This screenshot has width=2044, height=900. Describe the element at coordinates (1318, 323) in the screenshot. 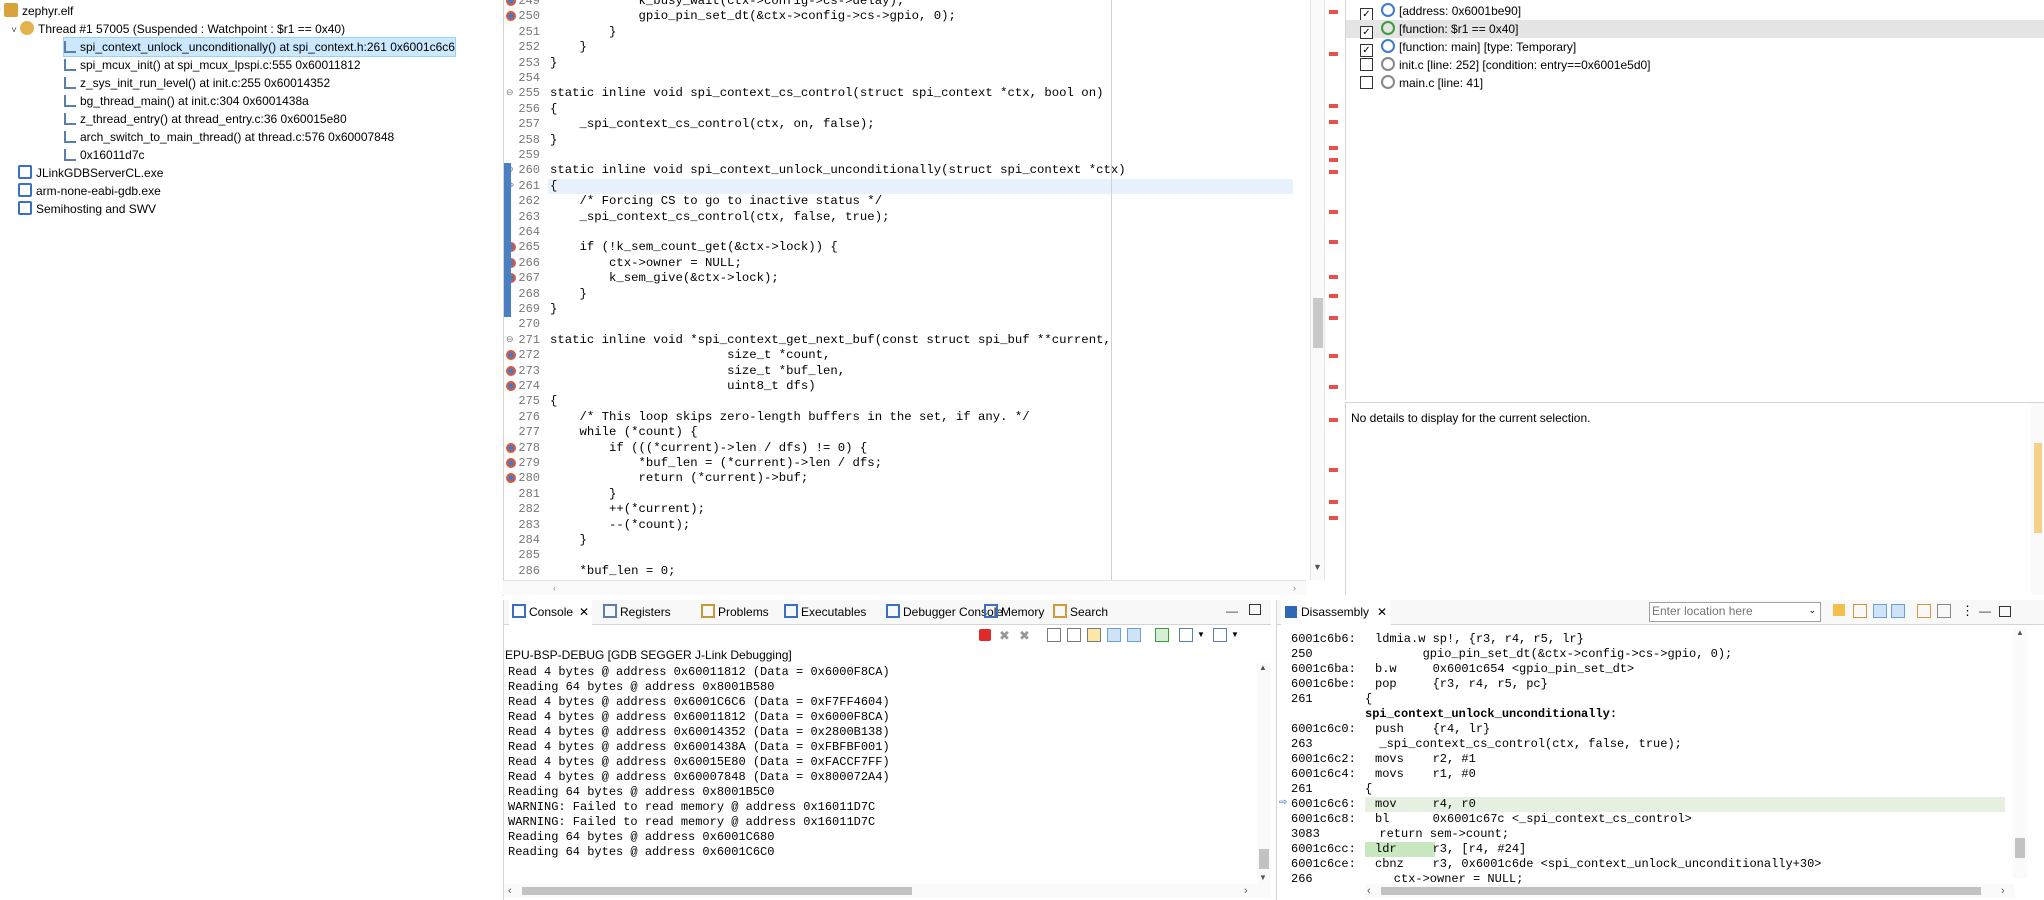

I see `editor-scroll-thumb` at that location.